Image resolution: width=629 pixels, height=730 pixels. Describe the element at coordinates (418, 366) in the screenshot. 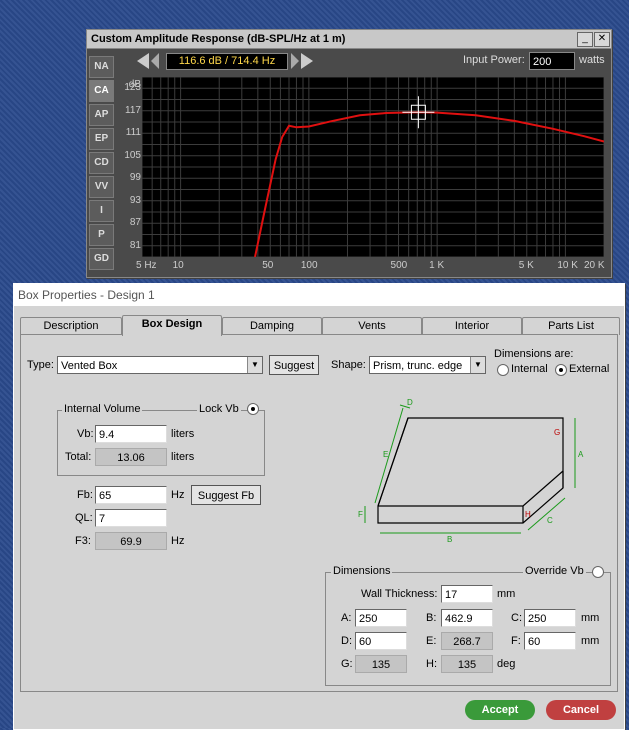

I see `shape-select-value: Prism, trunc. edge` at that location.